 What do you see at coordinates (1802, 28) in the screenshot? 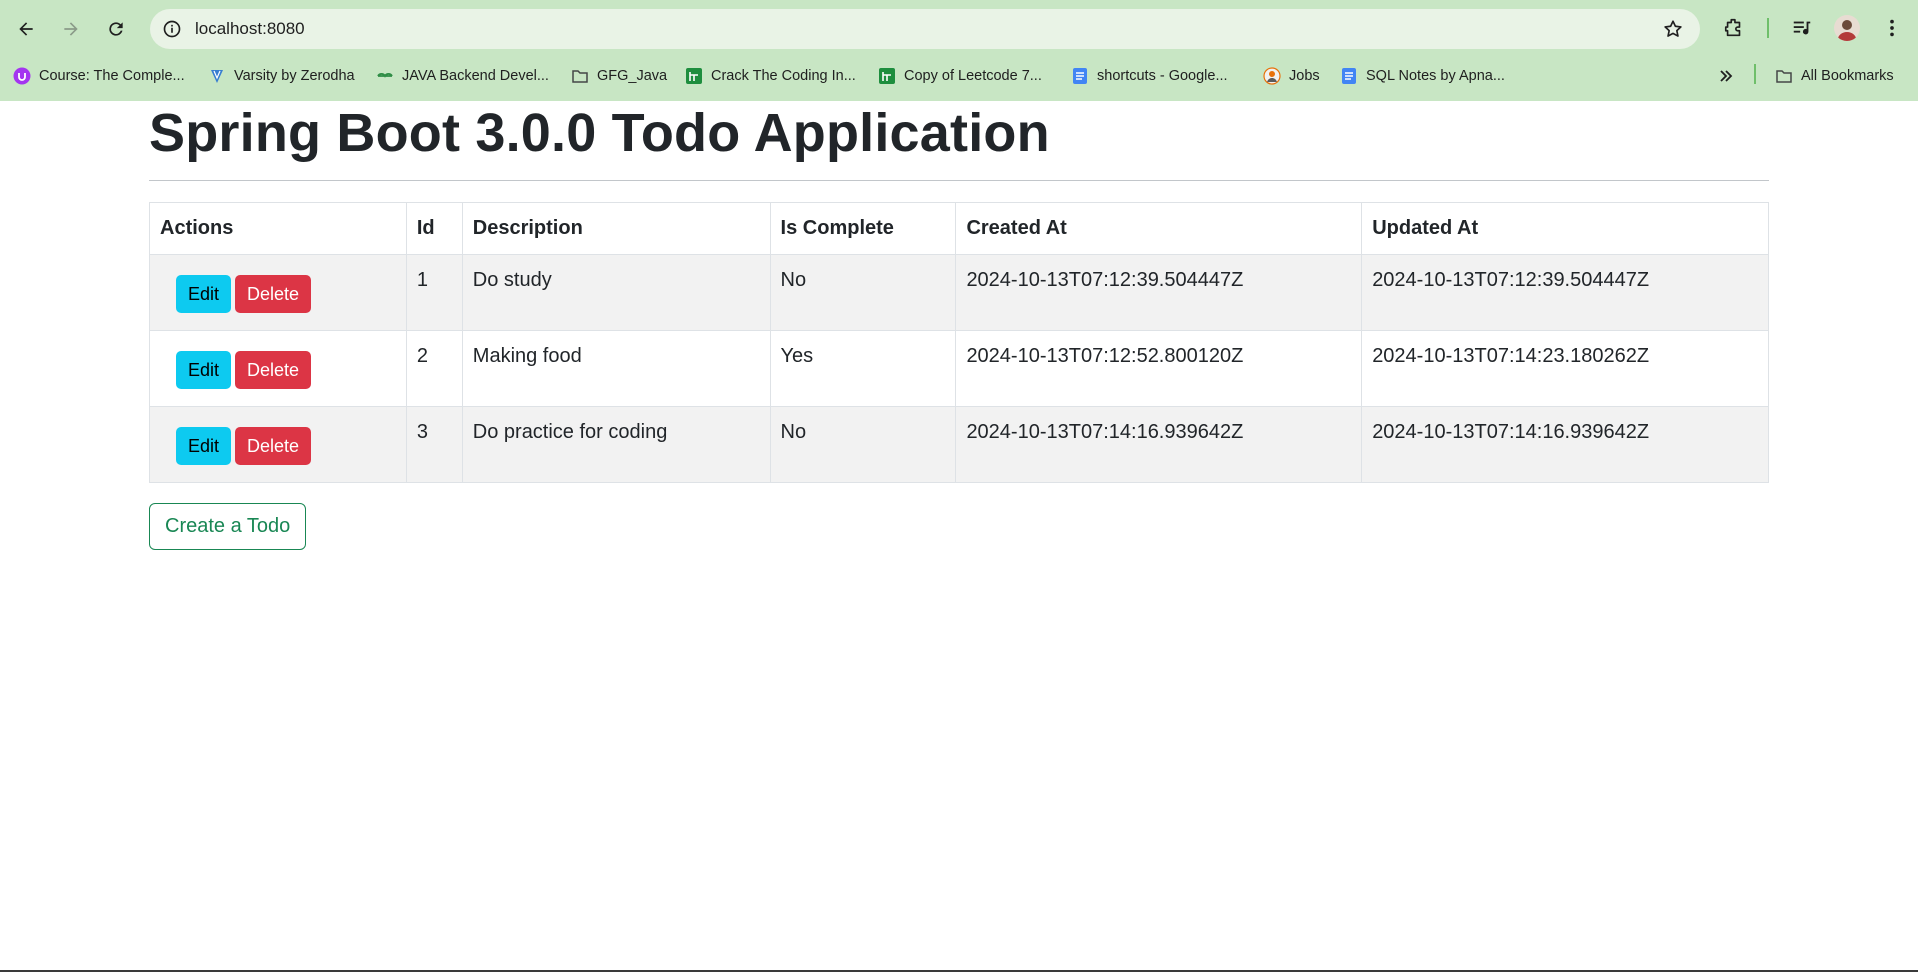
I see `media-controls-icon` at bounding box center [1802, 28].